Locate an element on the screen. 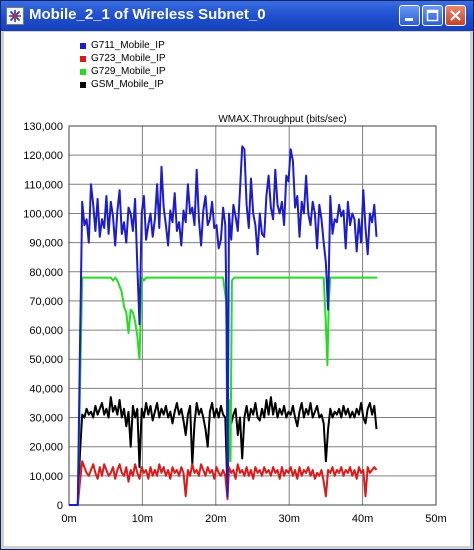 This screenshot has height=550, width=474. y-tick-label: 120,000 is located at coordinates (43, 156).